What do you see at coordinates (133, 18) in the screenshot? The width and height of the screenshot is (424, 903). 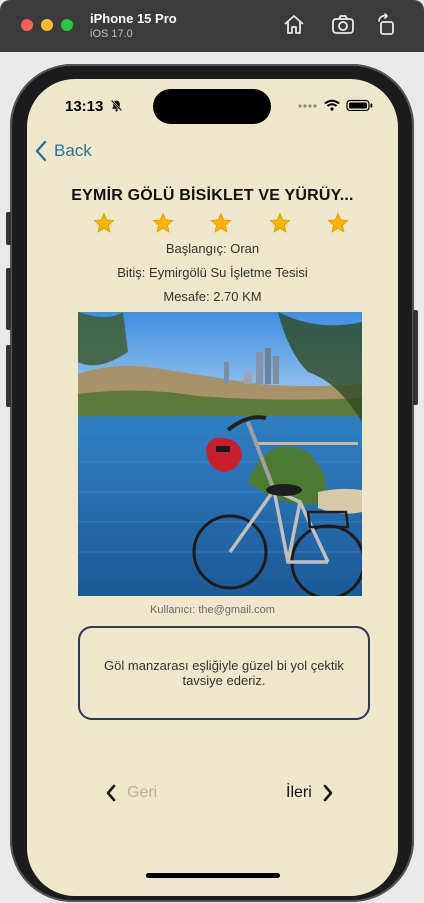 I see `device-name: iPhone 15 Pro` at bounding box center [133, 18].